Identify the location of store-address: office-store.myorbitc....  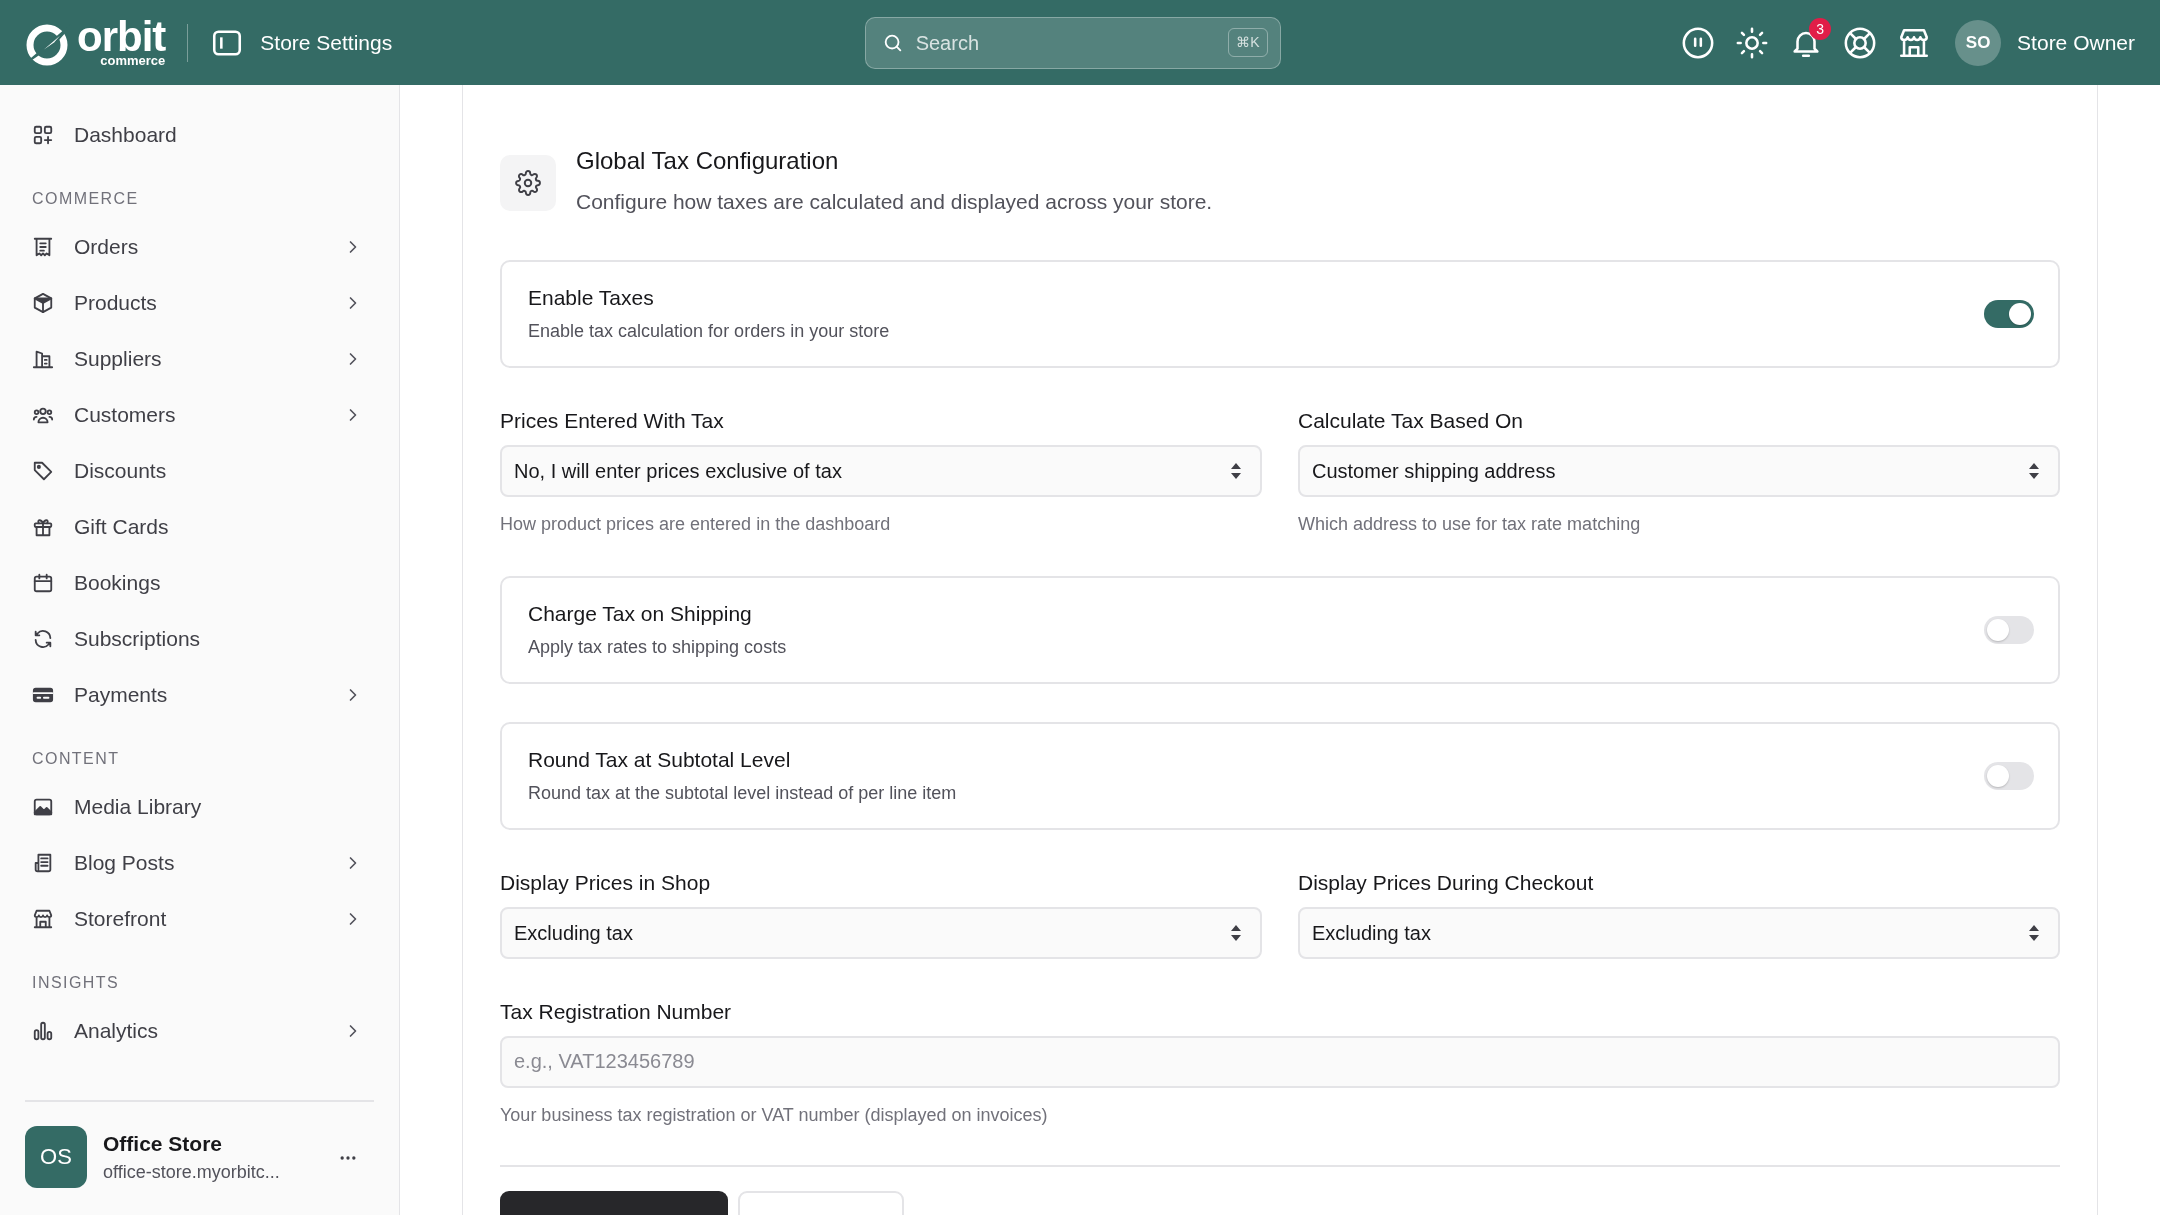
(192, 1173).